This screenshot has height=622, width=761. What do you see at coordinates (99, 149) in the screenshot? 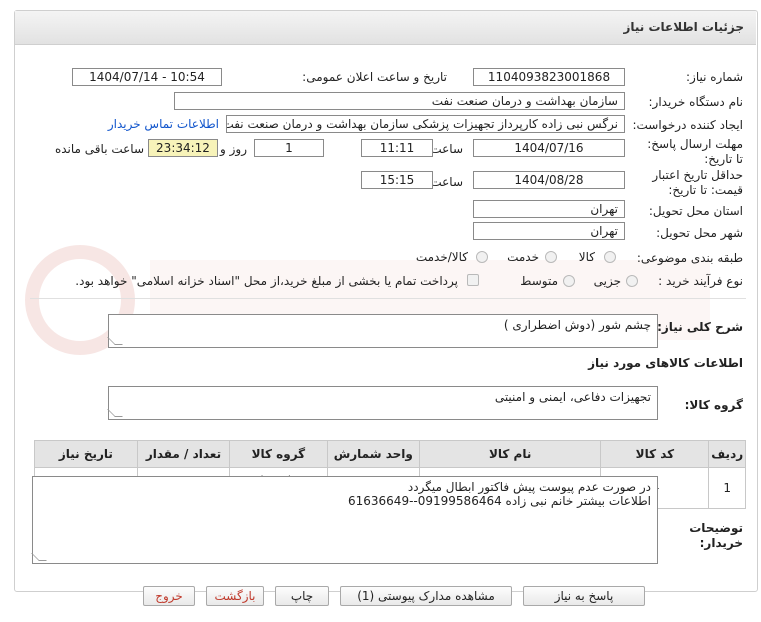
I see `remaining-label: ساعت باقی مانده` at bounding box center [99, 149].